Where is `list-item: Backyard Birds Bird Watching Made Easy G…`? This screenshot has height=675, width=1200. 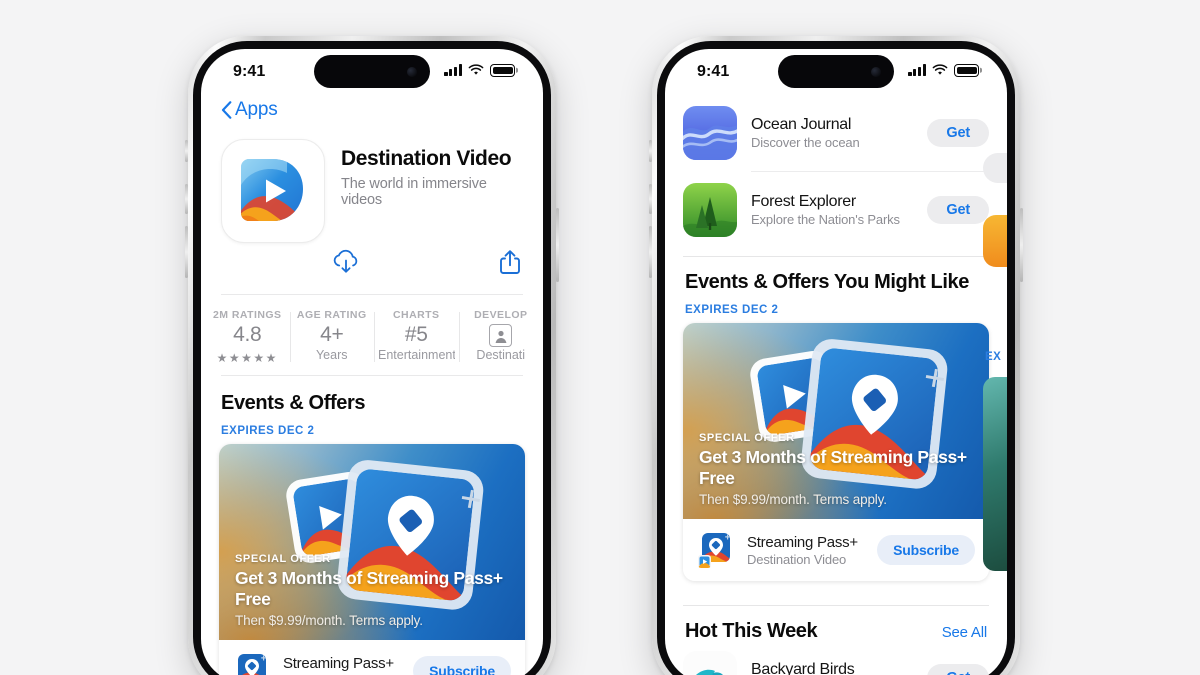
list-item: Backyard Birds Bird Watching Made Easy G… is located at coordinates (836, 659).